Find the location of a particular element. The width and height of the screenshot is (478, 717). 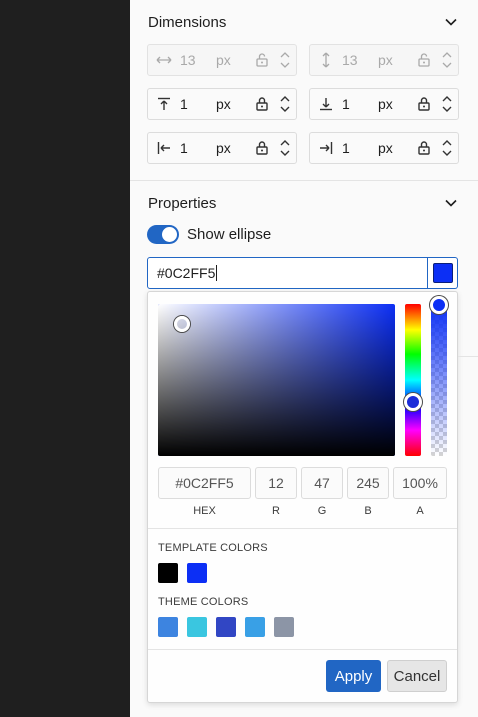

padding-bottom-field: 1 px is located at coordinates (384, 104).